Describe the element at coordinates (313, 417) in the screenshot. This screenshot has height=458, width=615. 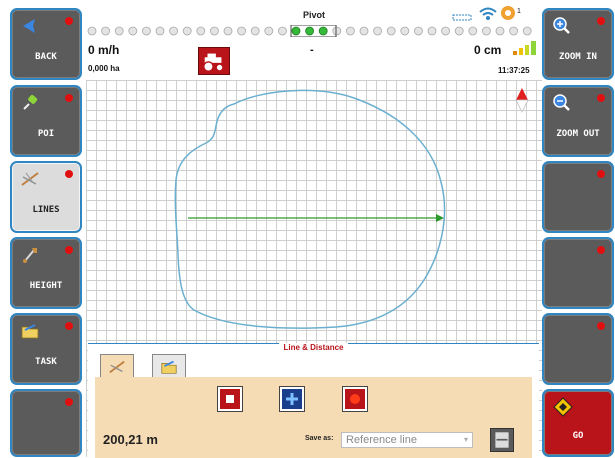
I see `panel-body: 200,21 m Save as: Reference line ▾` at that location.